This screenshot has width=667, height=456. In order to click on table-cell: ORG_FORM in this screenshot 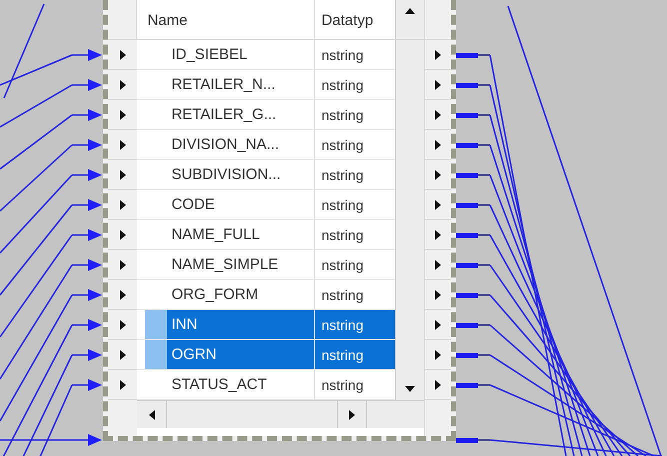, I will do `click(241, 294)`.